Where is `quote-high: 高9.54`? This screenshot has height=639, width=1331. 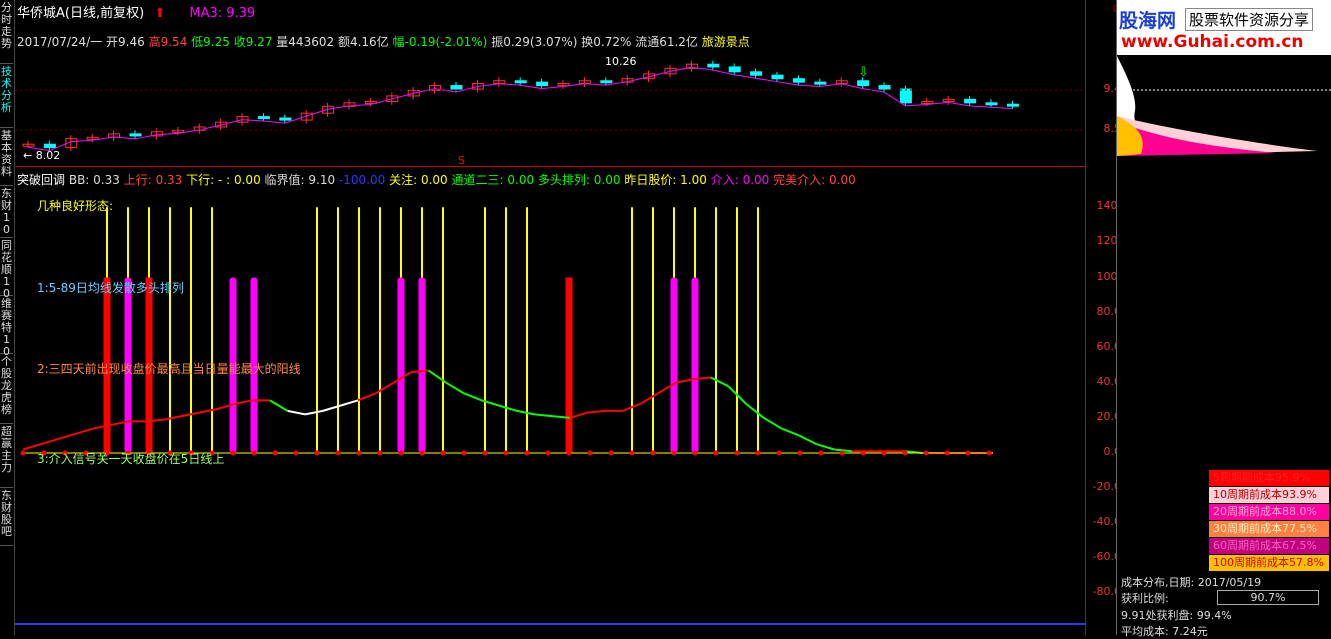 quote-high: 高9.54 is located at coordinates (168, 42).